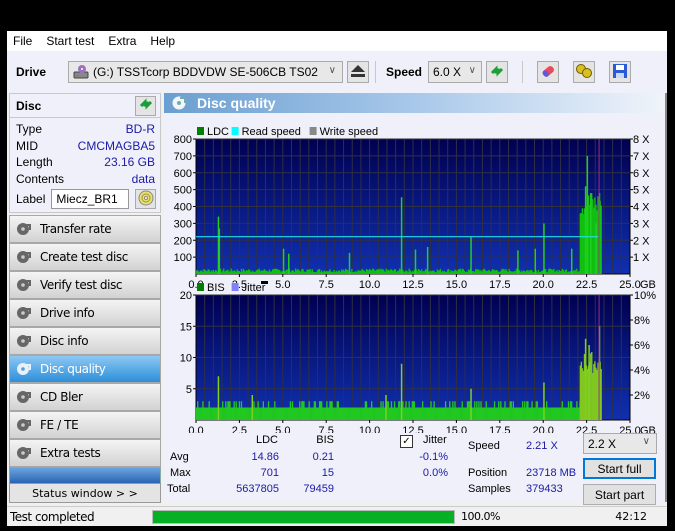  What do you see at coordinates (129, 162) in the screenshot?
I see `disc-length-value: 23.16 GB` at bounding box center [129, 162].